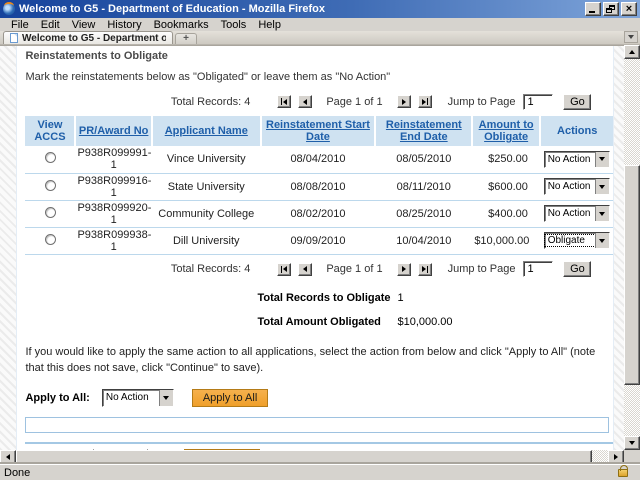 This screenshot has height=480, width=640. I want to click on status-bar: Done, so click(320, 472).